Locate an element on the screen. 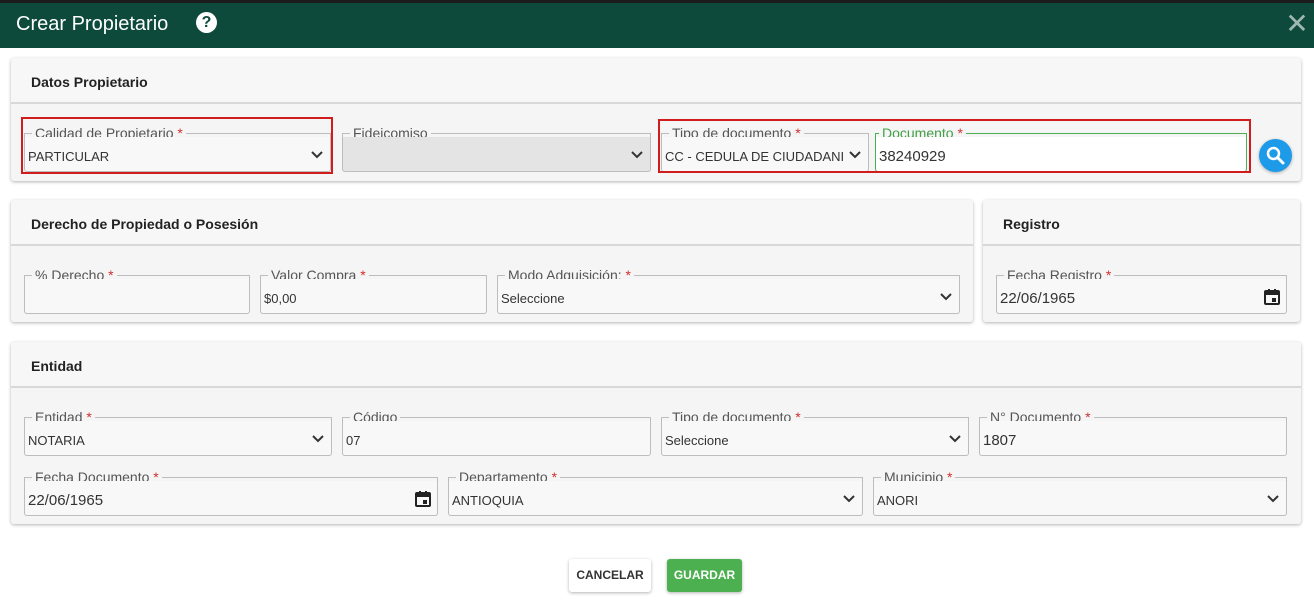 This screenshot has width=1314, height=600. help-icon: ? is located at coordinates (206, 22).